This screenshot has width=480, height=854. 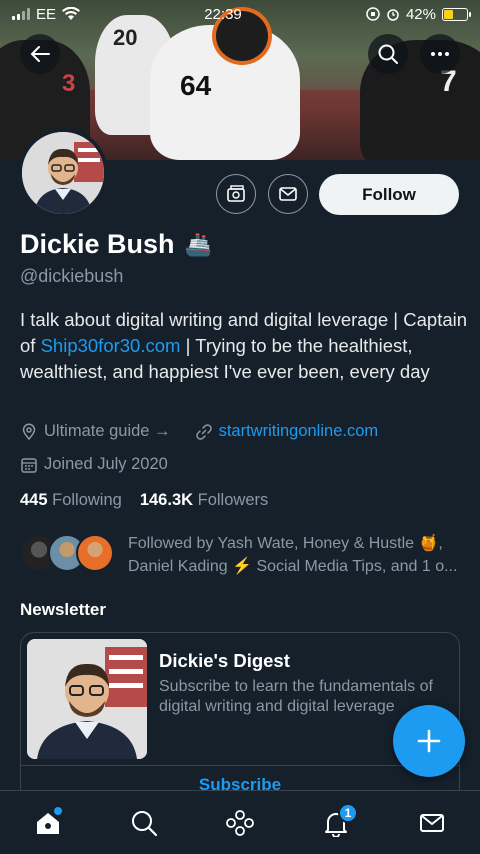 I want to click on avatar-photo, so click(x=63, y=173).